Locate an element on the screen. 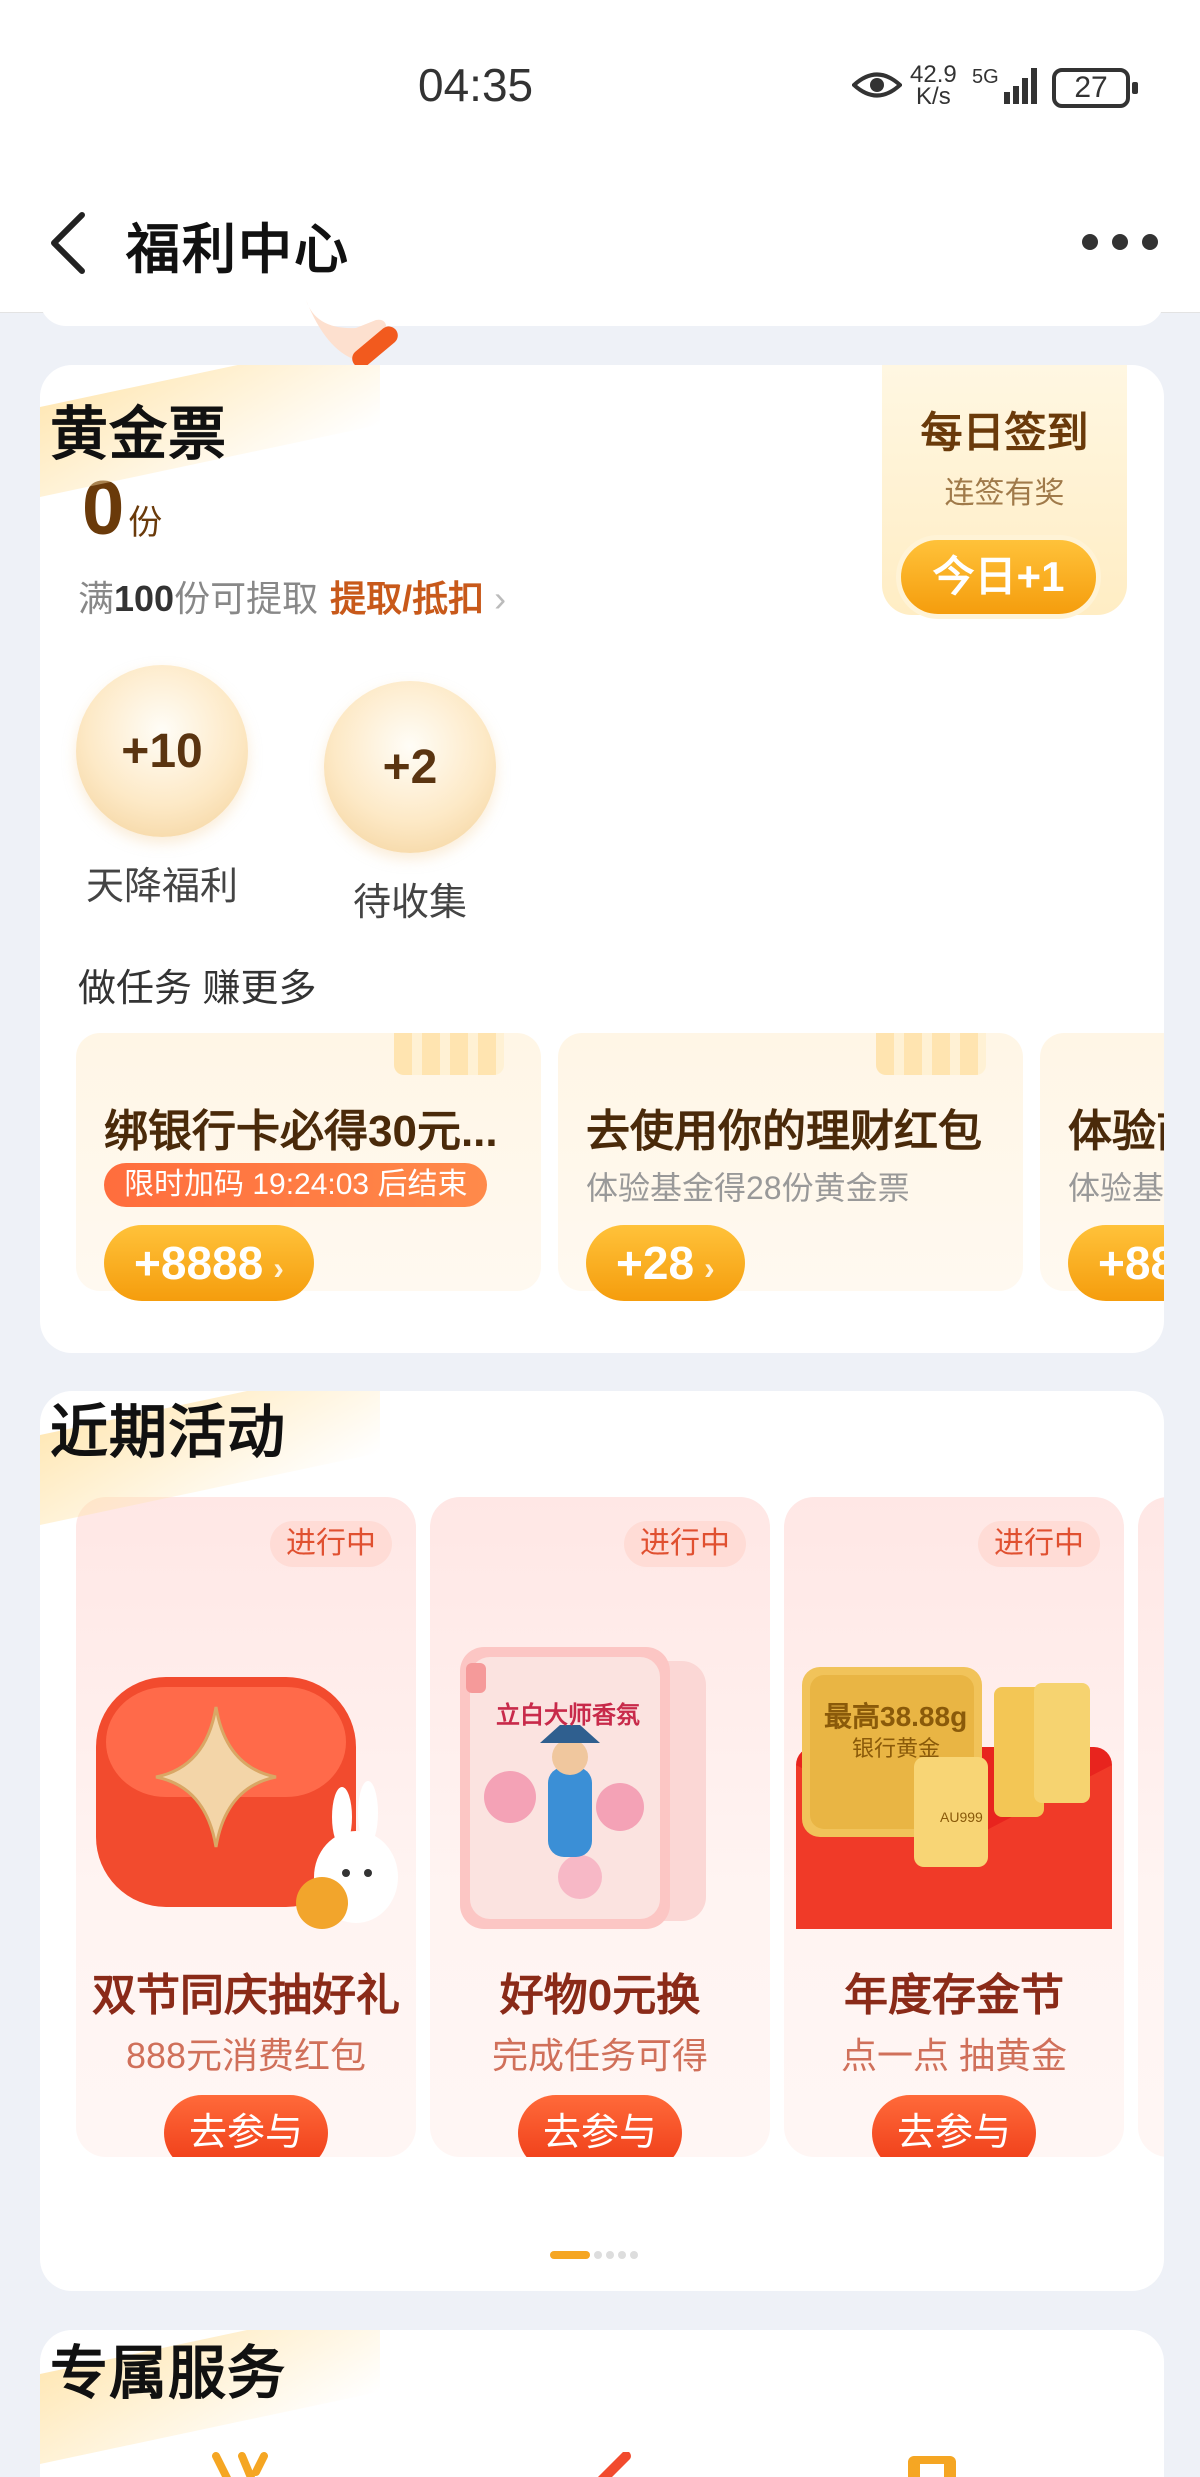 This screenshot has height=2477, width=1200. signal-icon is located at coordinates (1020, 86).